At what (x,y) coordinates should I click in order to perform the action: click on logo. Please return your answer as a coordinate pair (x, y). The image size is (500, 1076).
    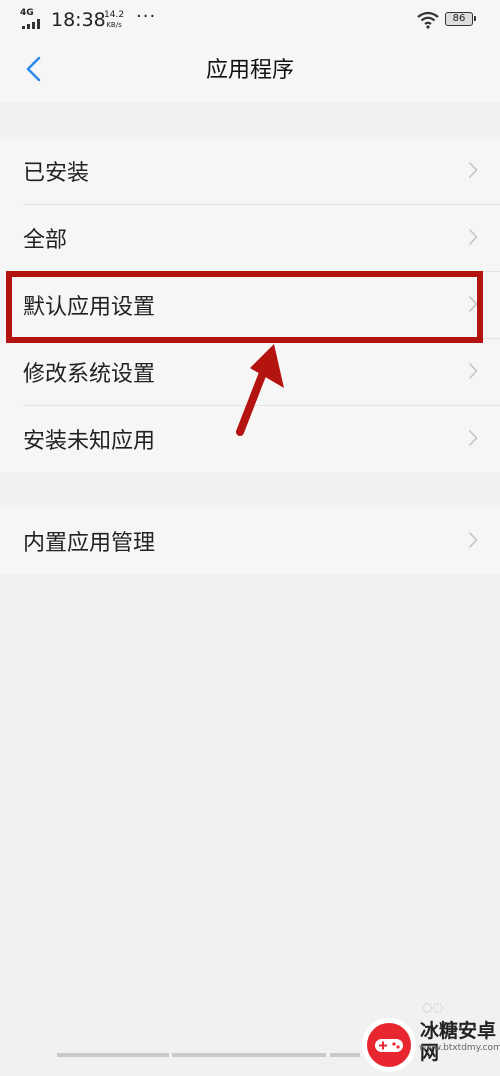
    Looking at the image, I should click on (389, 1045).